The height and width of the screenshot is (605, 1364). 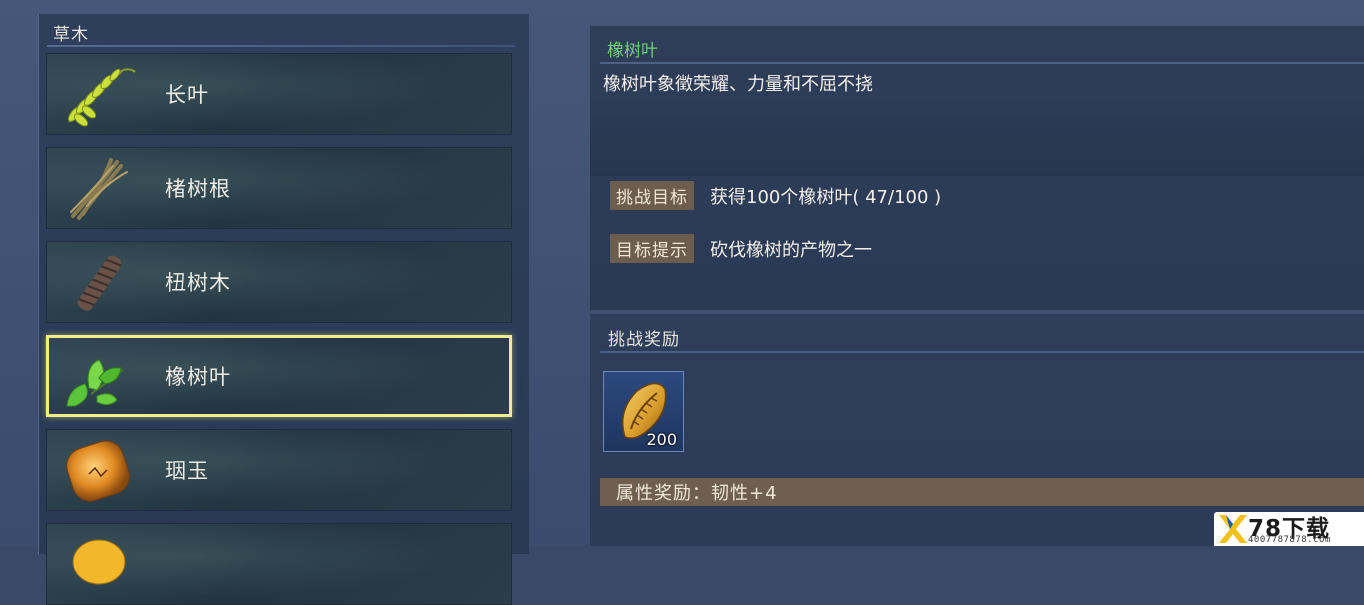 I want to click on reward-divider, so click(x=982, y=352).